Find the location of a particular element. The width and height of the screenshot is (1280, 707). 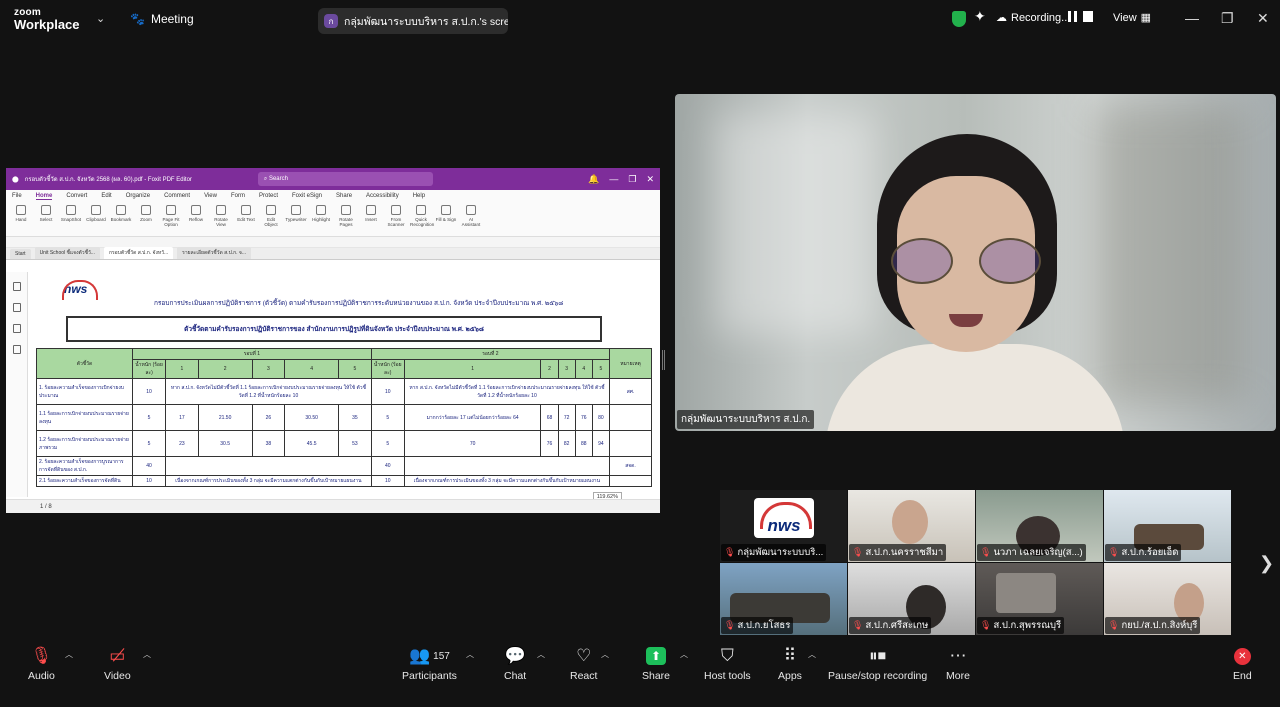

pages-panel-icon is located at coordinates (16, 307).